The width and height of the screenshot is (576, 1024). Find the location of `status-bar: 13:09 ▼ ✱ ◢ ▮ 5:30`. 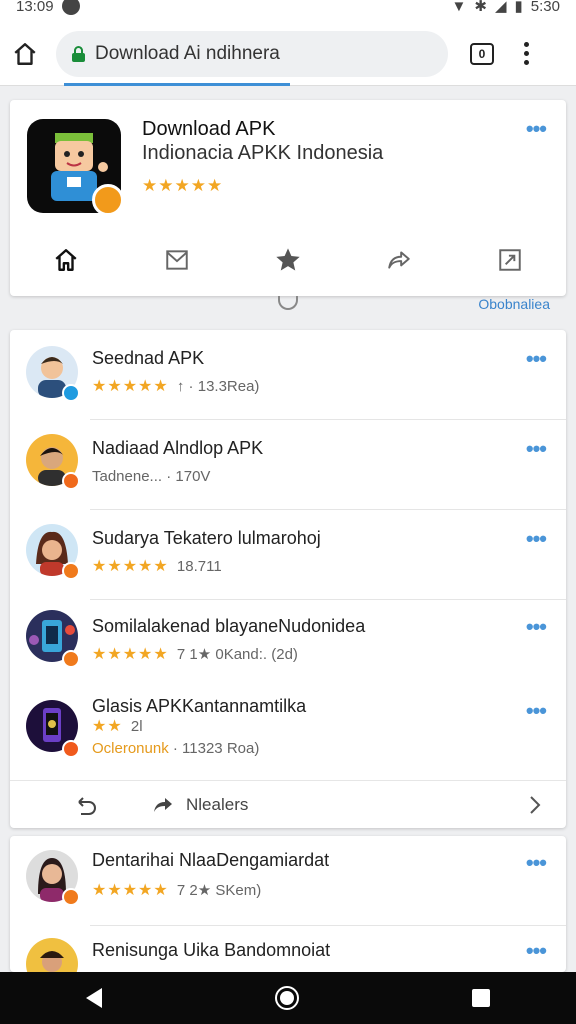

status-bar: 13:09 ▼ ✱ ◢ ▮ 5:30 is located at coordinates (288, 11).